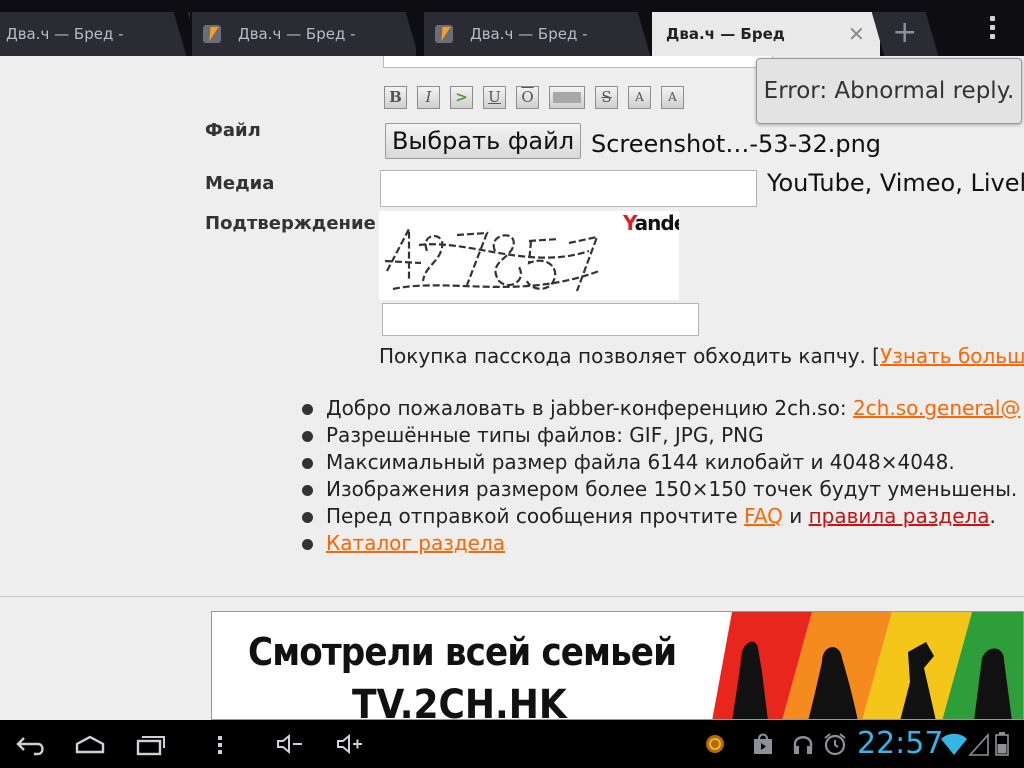  What do you see at coordinates (900, 743) in the screenshot?
I see `status-clock: 22:57` at bounding box center [900, 743].